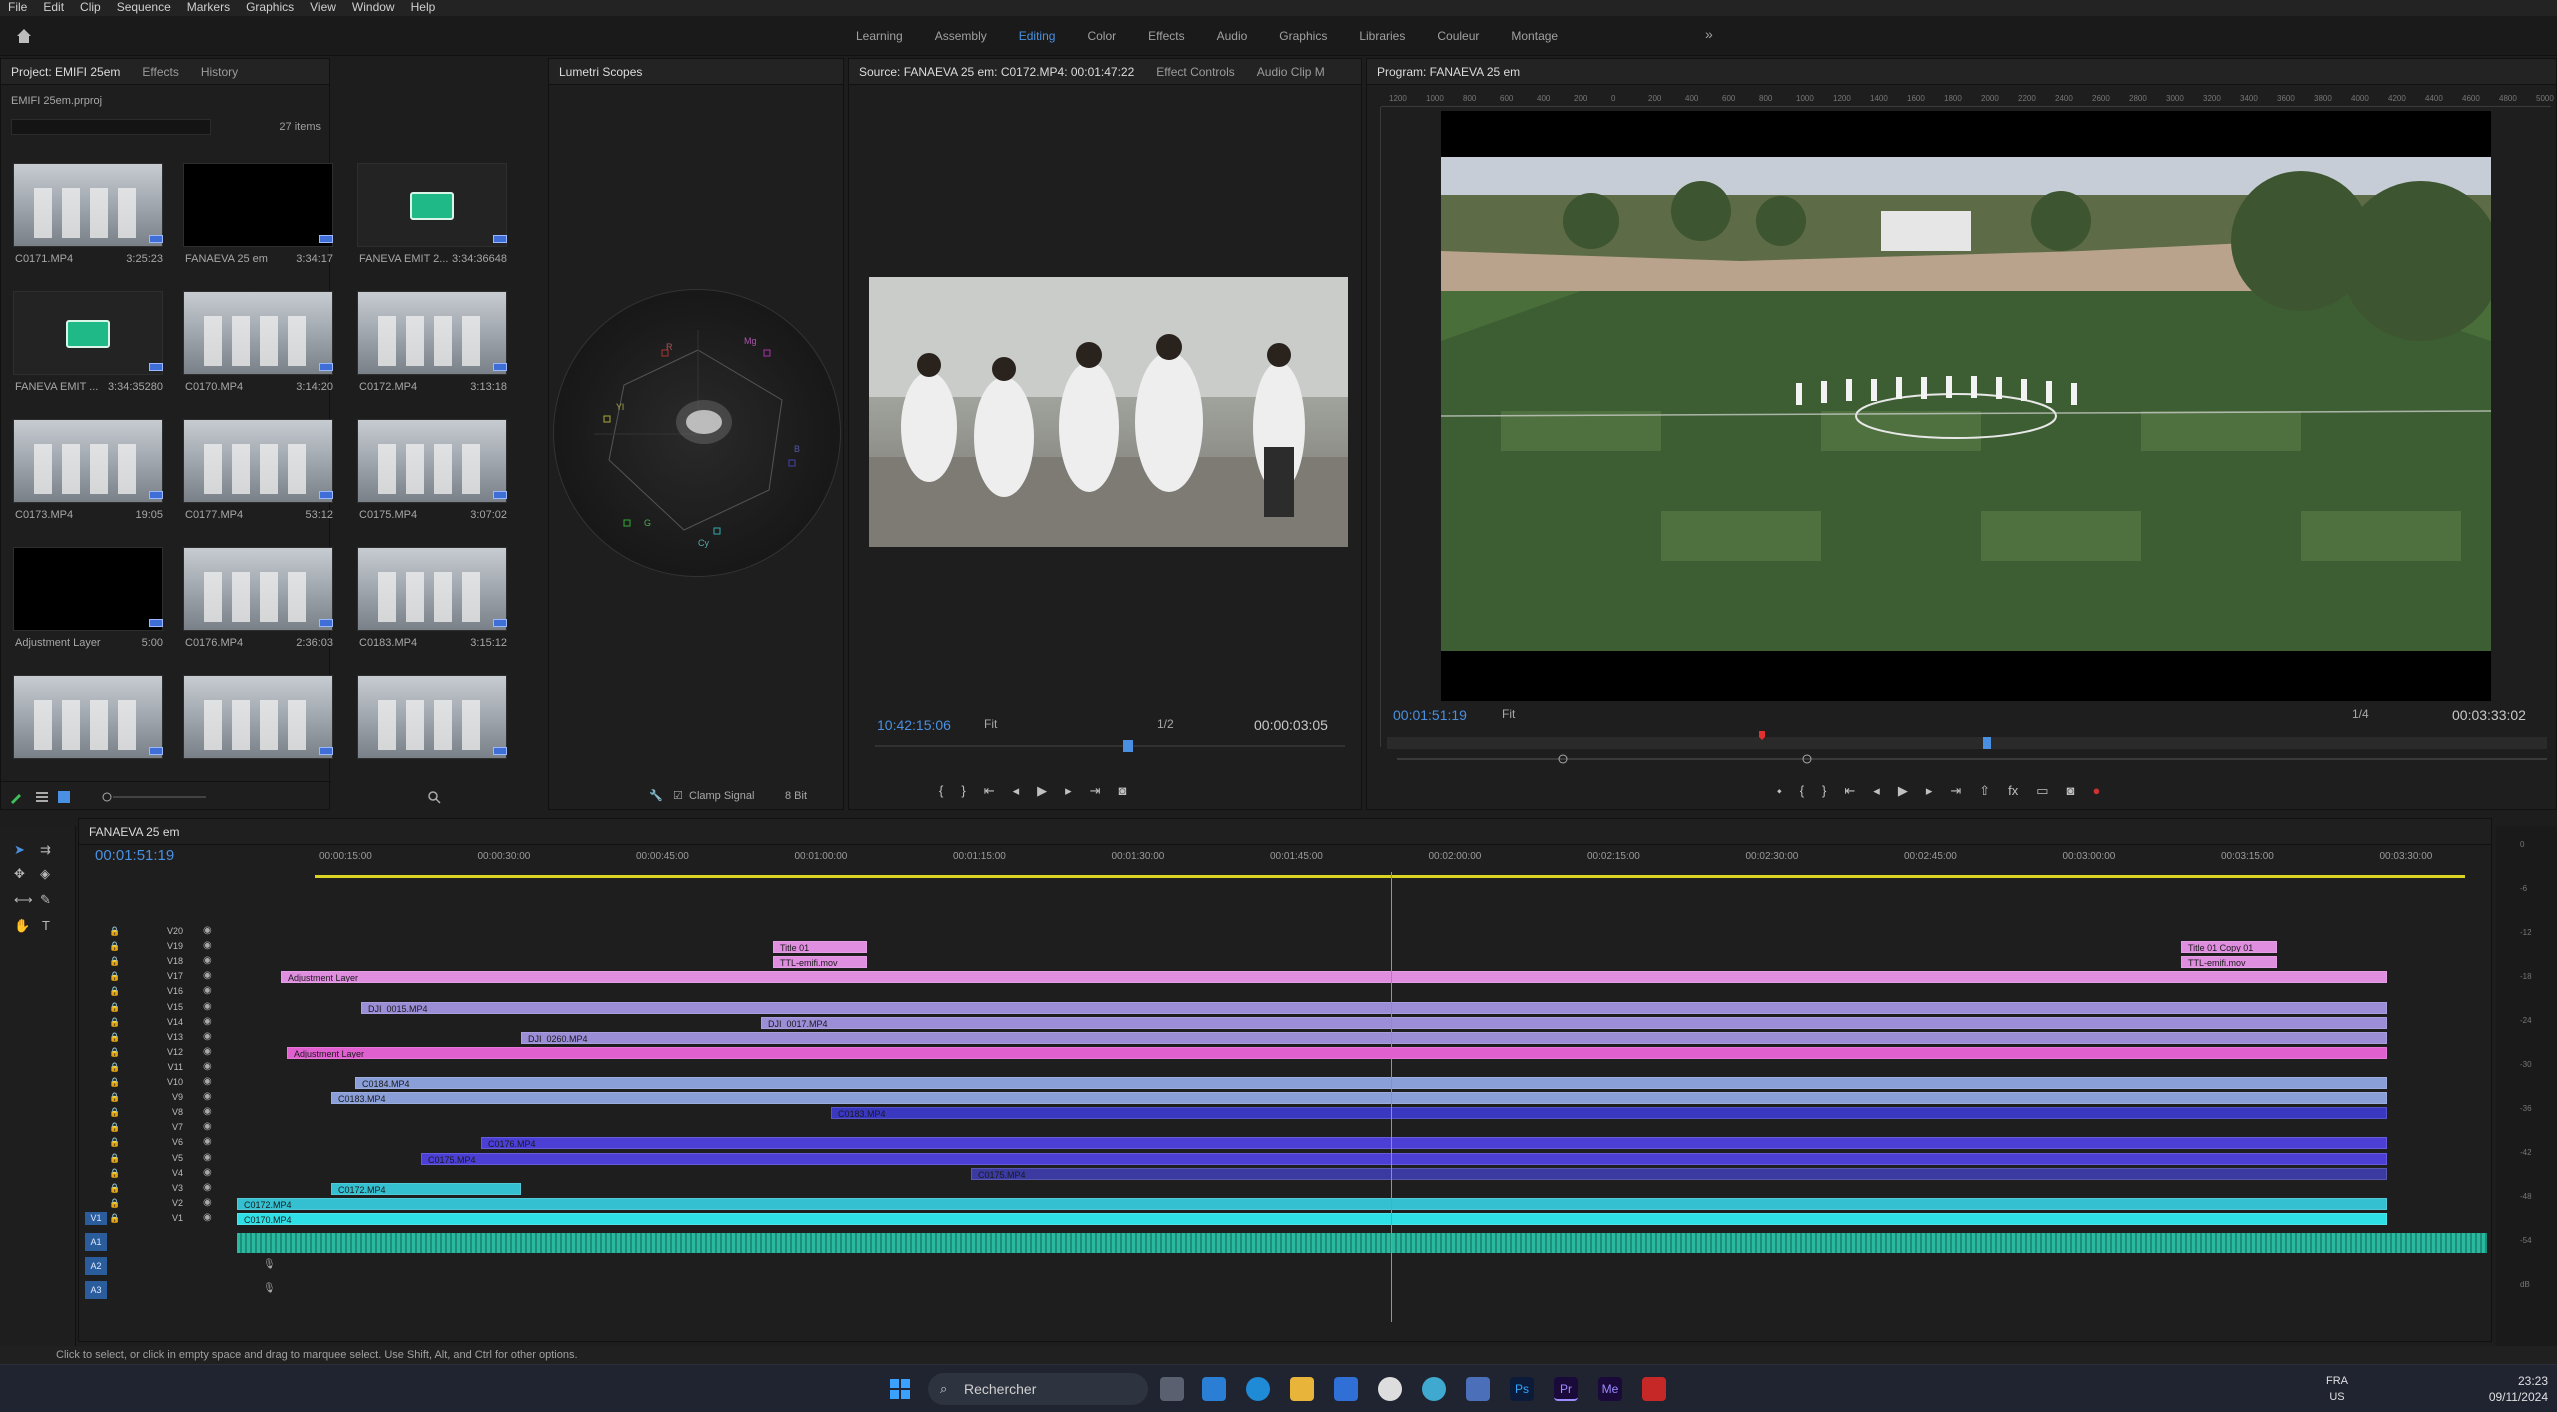 The image size is (2557, 1412). I want to click on tab-effects: Effects, so click(160, 72).